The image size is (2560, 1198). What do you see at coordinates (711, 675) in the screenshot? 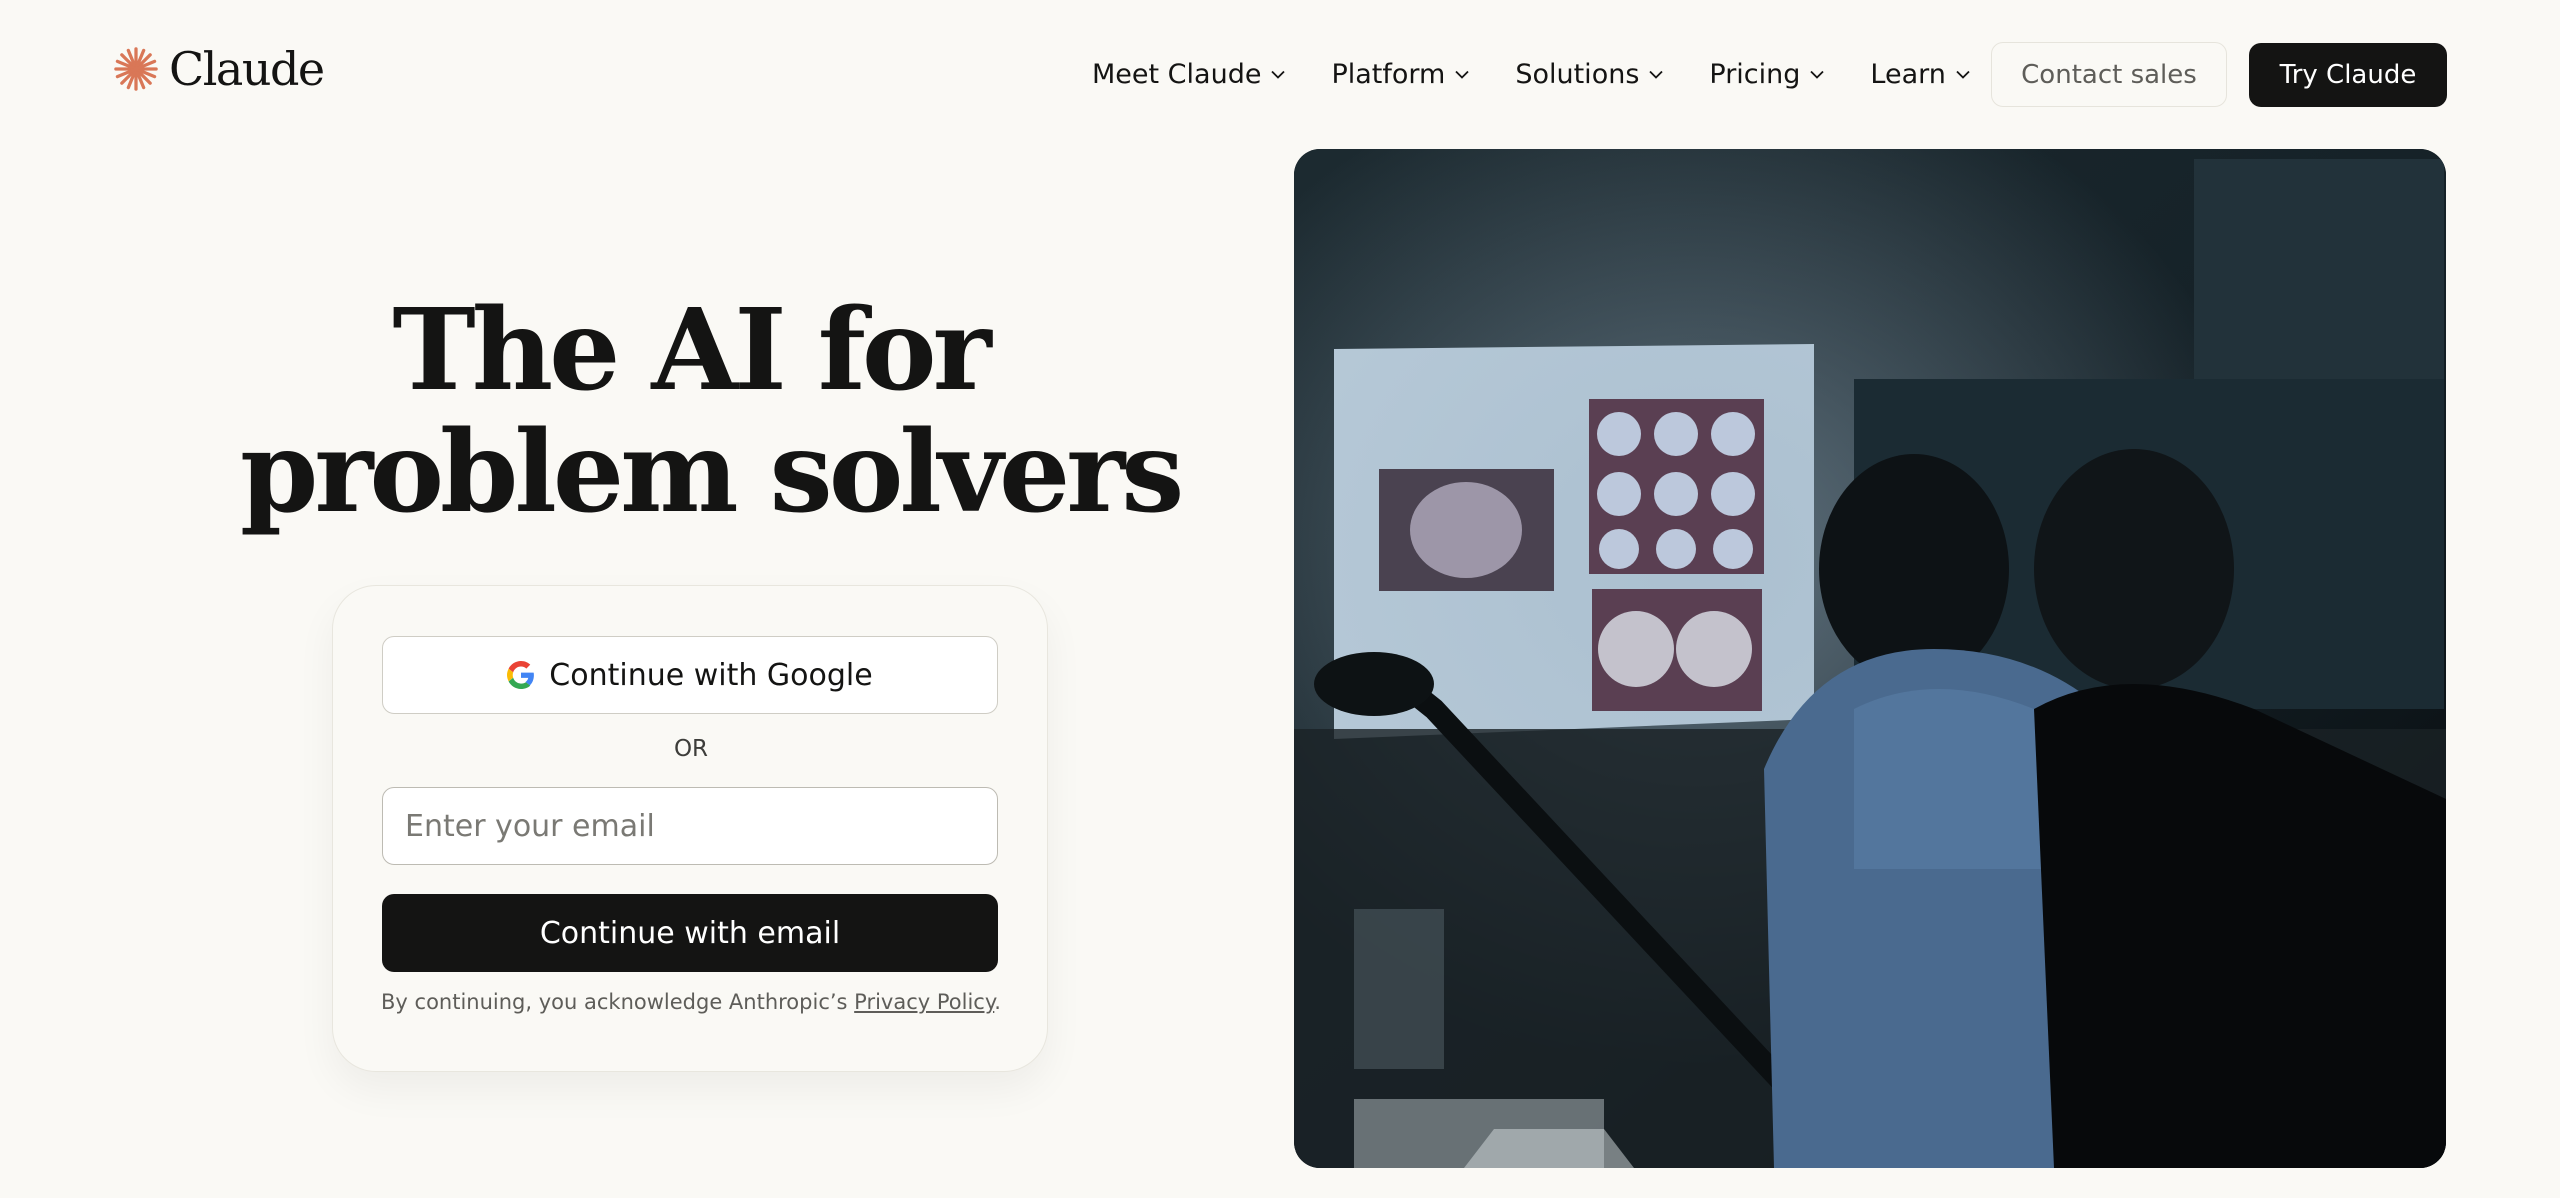
I see `google-button-label: Continue with Google` at bounding box center [711, 675].